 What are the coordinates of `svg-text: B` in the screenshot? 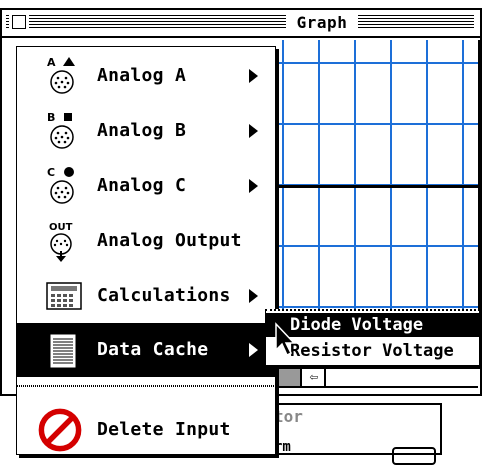 It's located at (51, 117).